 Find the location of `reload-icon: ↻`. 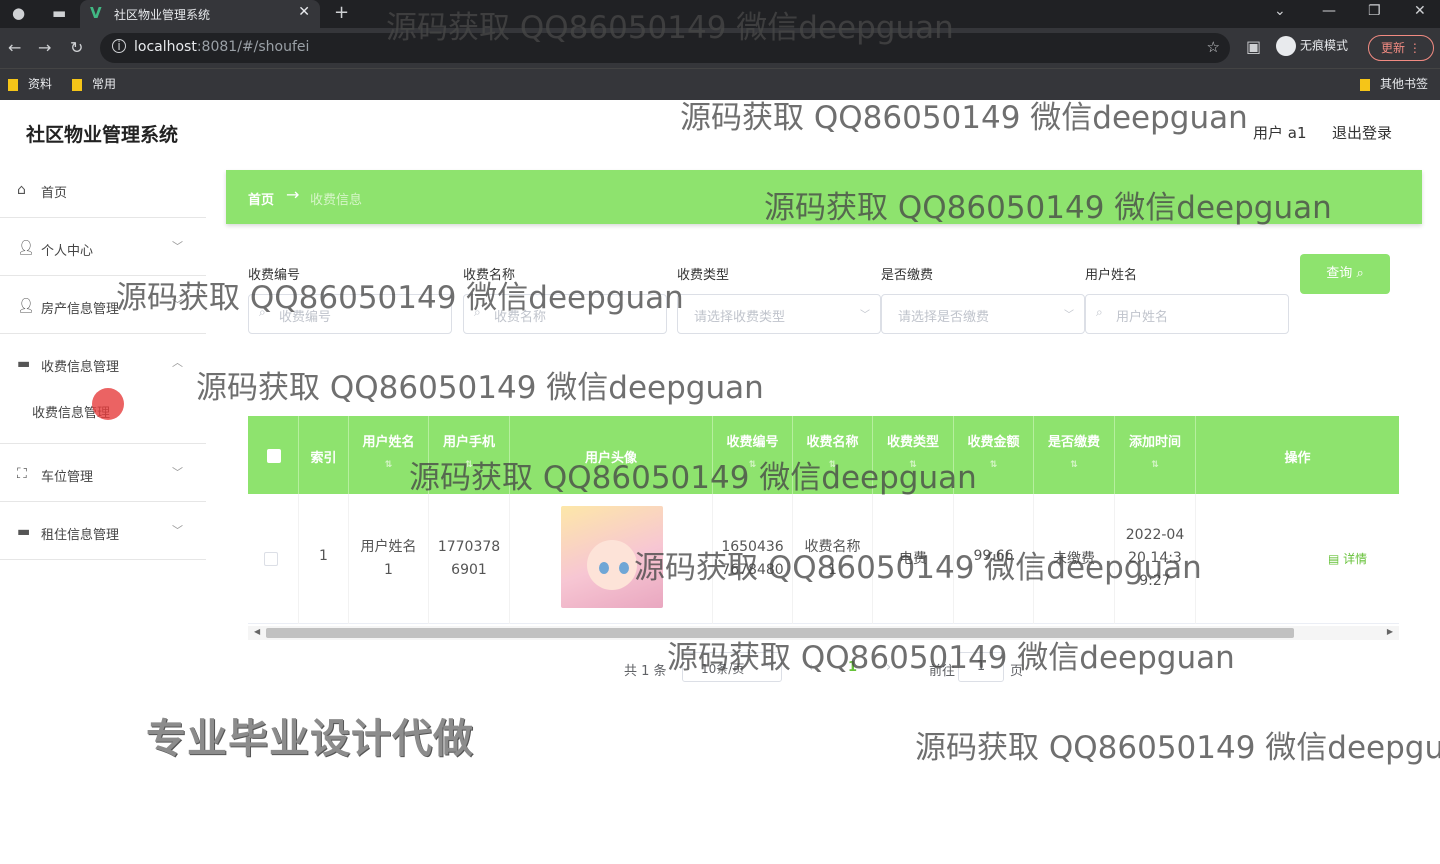

reload-icon: ↻ is located at coordinates (76, 47).